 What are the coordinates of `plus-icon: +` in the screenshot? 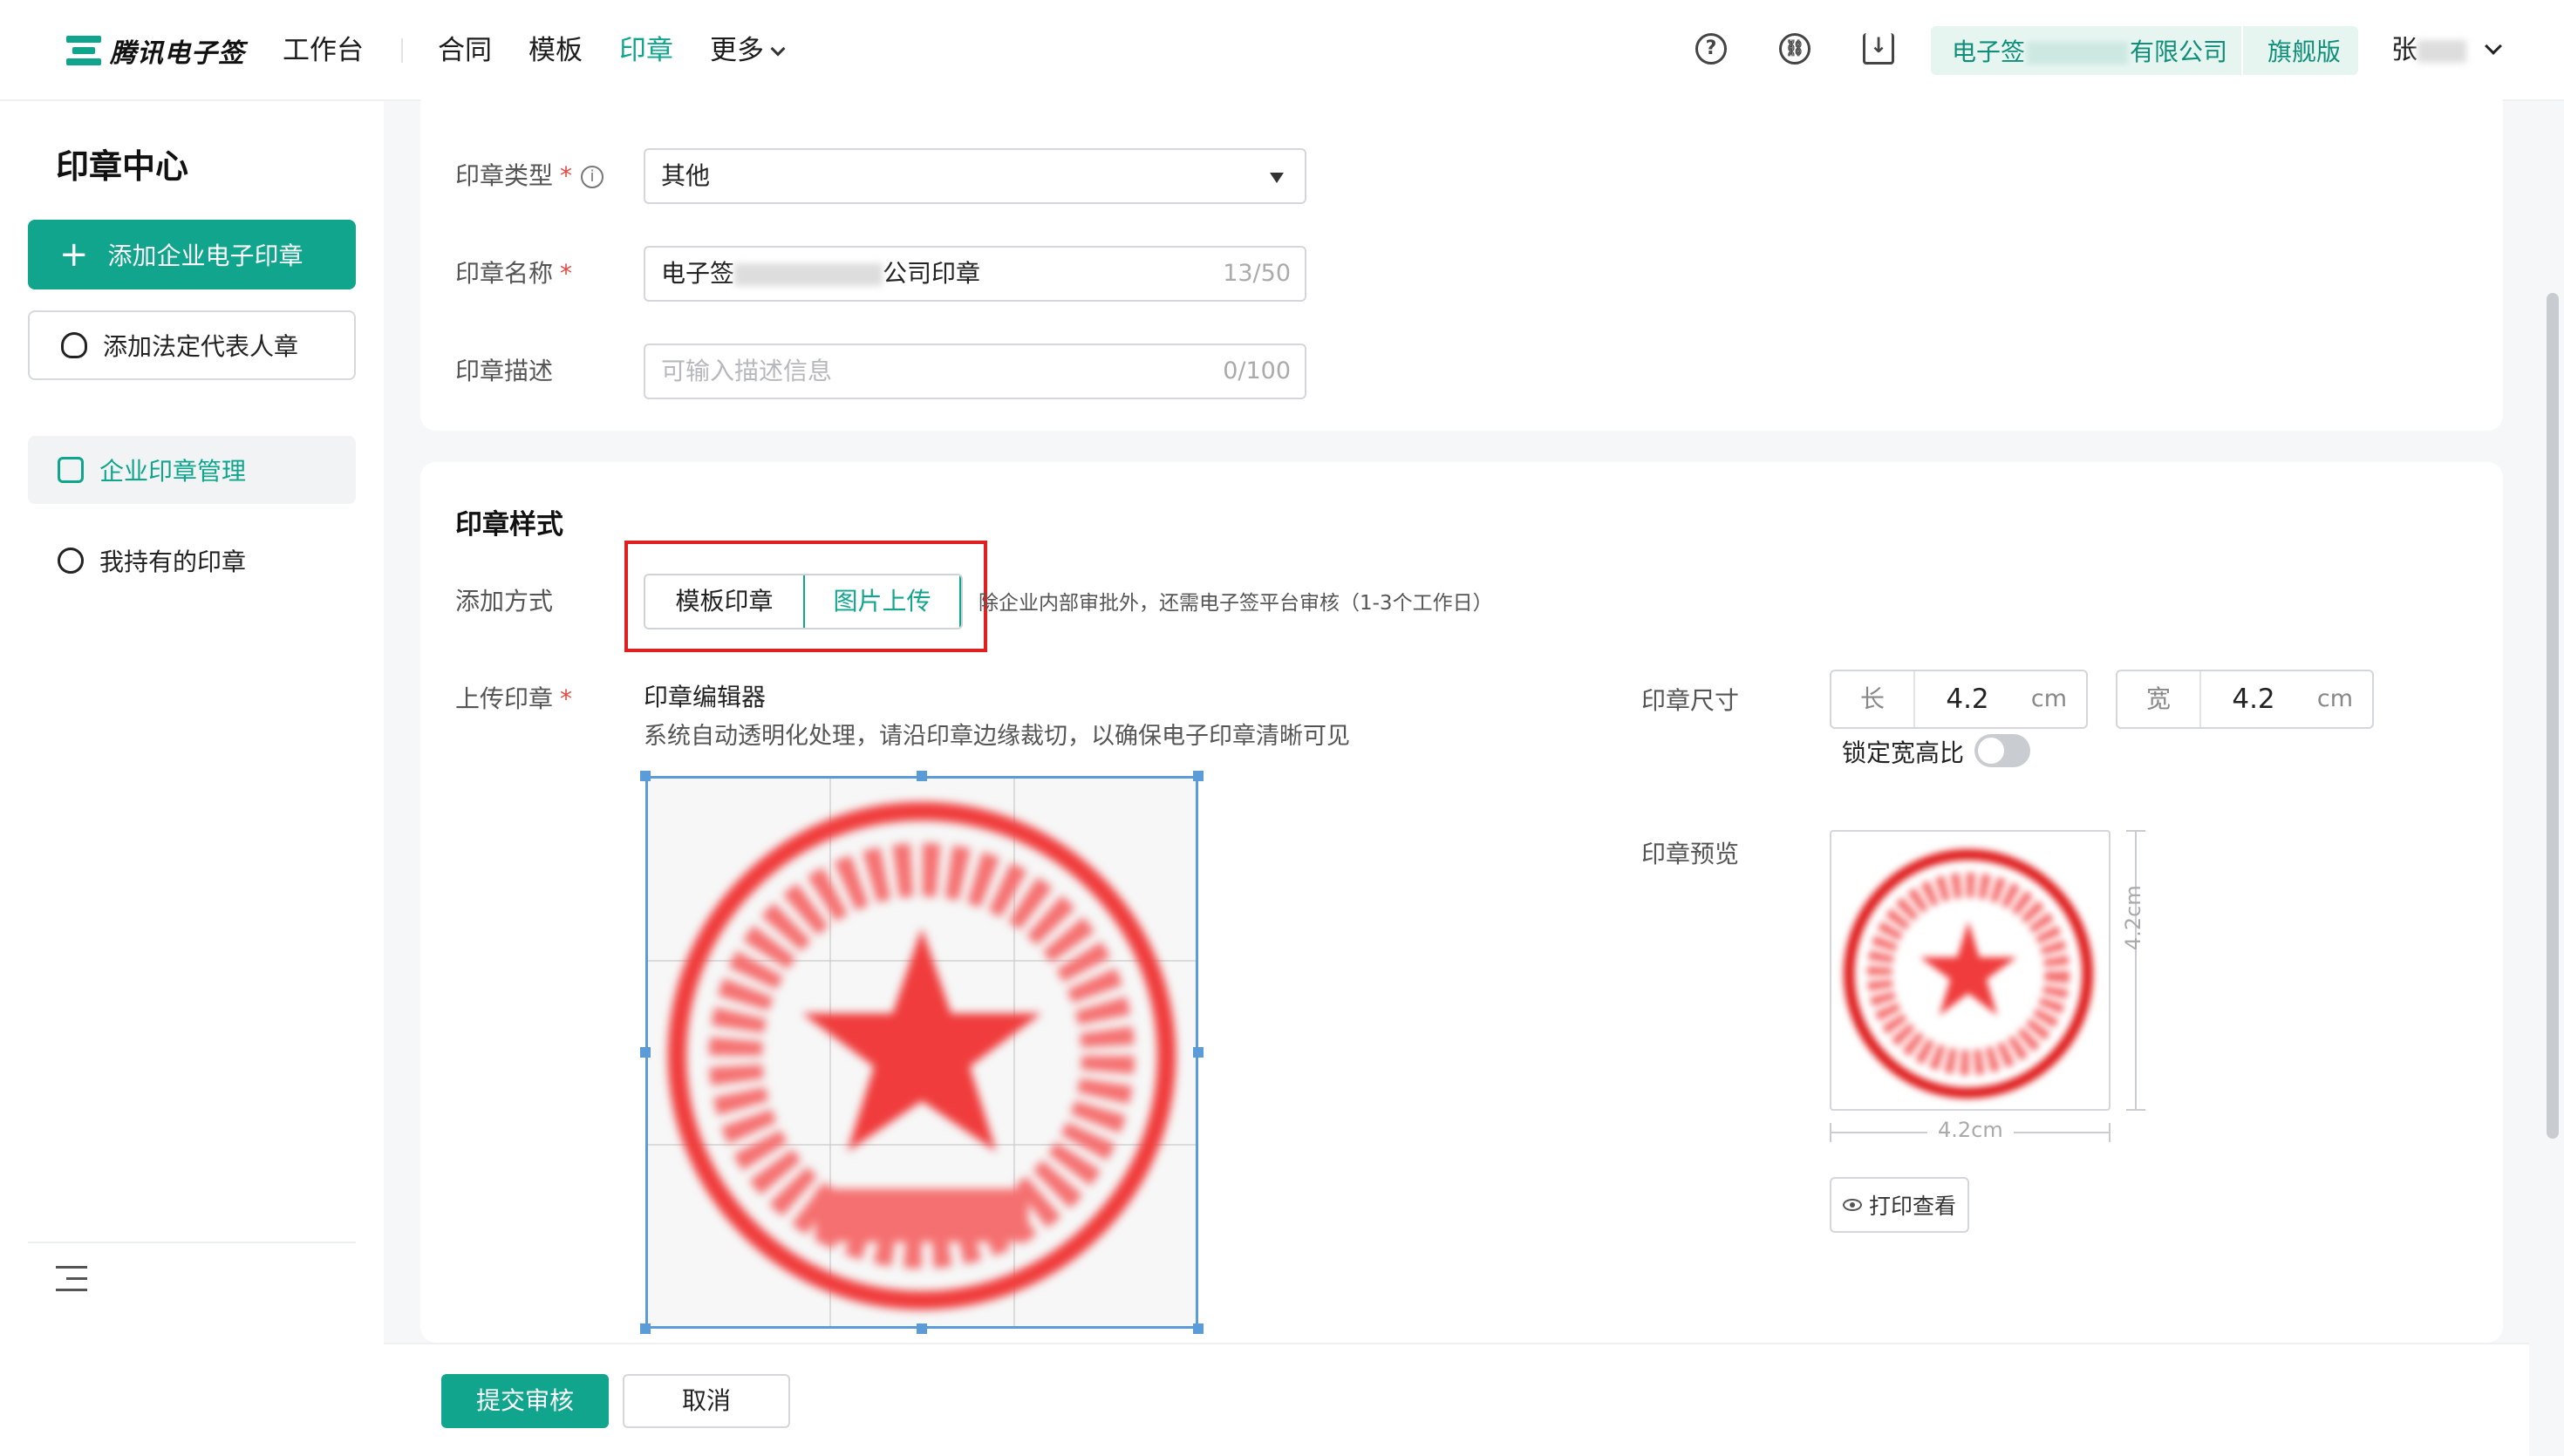 It's located at (74, 255).